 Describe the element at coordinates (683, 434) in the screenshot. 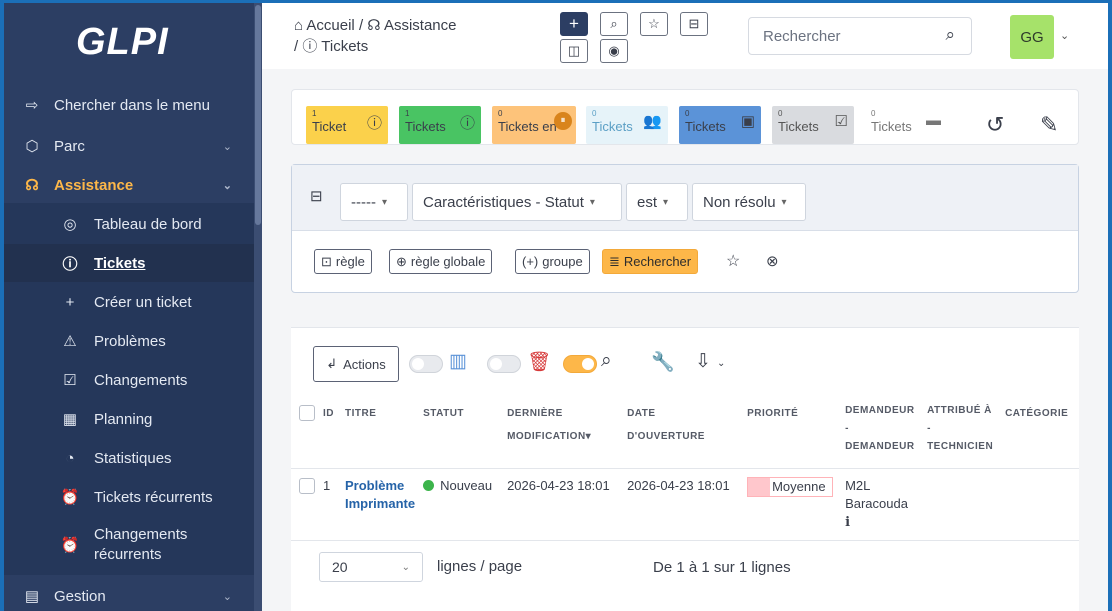

I see `col-opening-date: DATE D'OUVERTURE` at that location.